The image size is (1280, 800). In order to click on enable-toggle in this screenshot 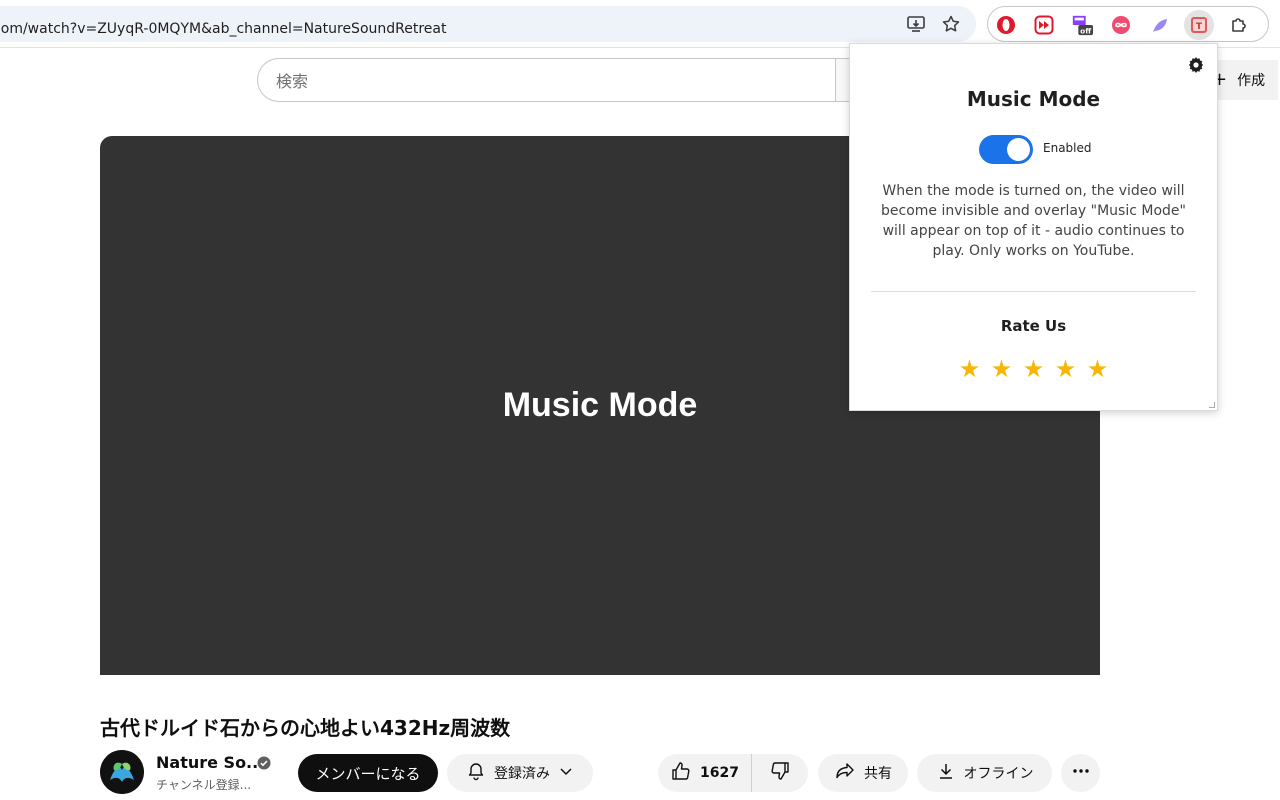, I will do `click(1006, 149)`.